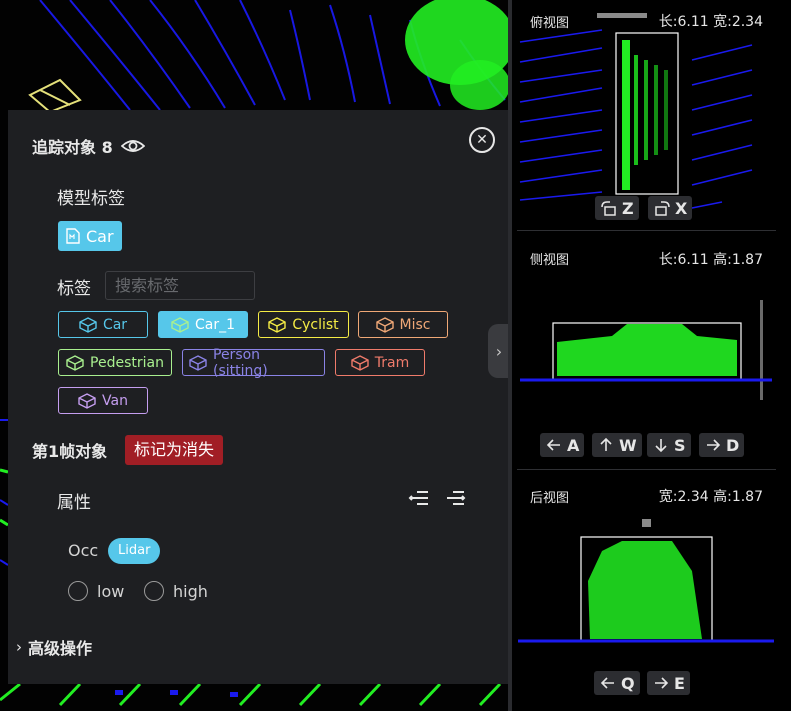  What do you see at coordinates (190, 591) in the screenshot?
I see `radio-high-label: high` at bounding box center [190, 591].